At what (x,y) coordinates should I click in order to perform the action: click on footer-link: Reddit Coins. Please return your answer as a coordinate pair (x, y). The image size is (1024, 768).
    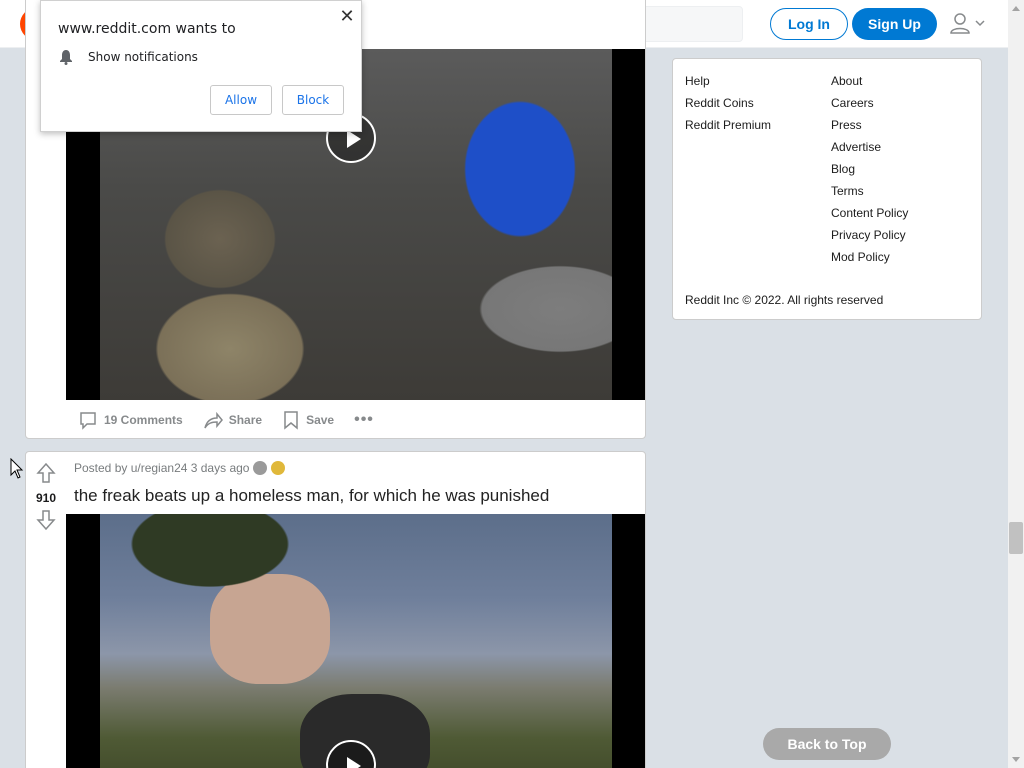
    Looking at the image, I should click on (728, 106).